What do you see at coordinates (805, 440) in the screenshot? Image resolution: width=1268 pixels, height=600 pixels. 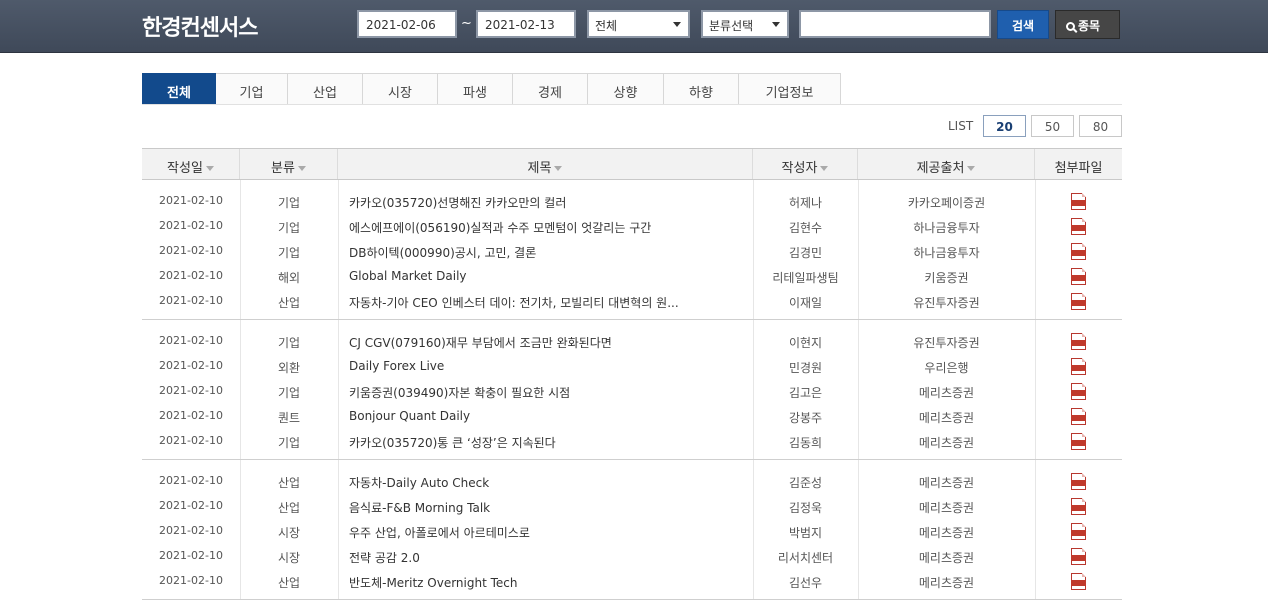 I see `report-author: 김동희` at bounding box center [805, 440].